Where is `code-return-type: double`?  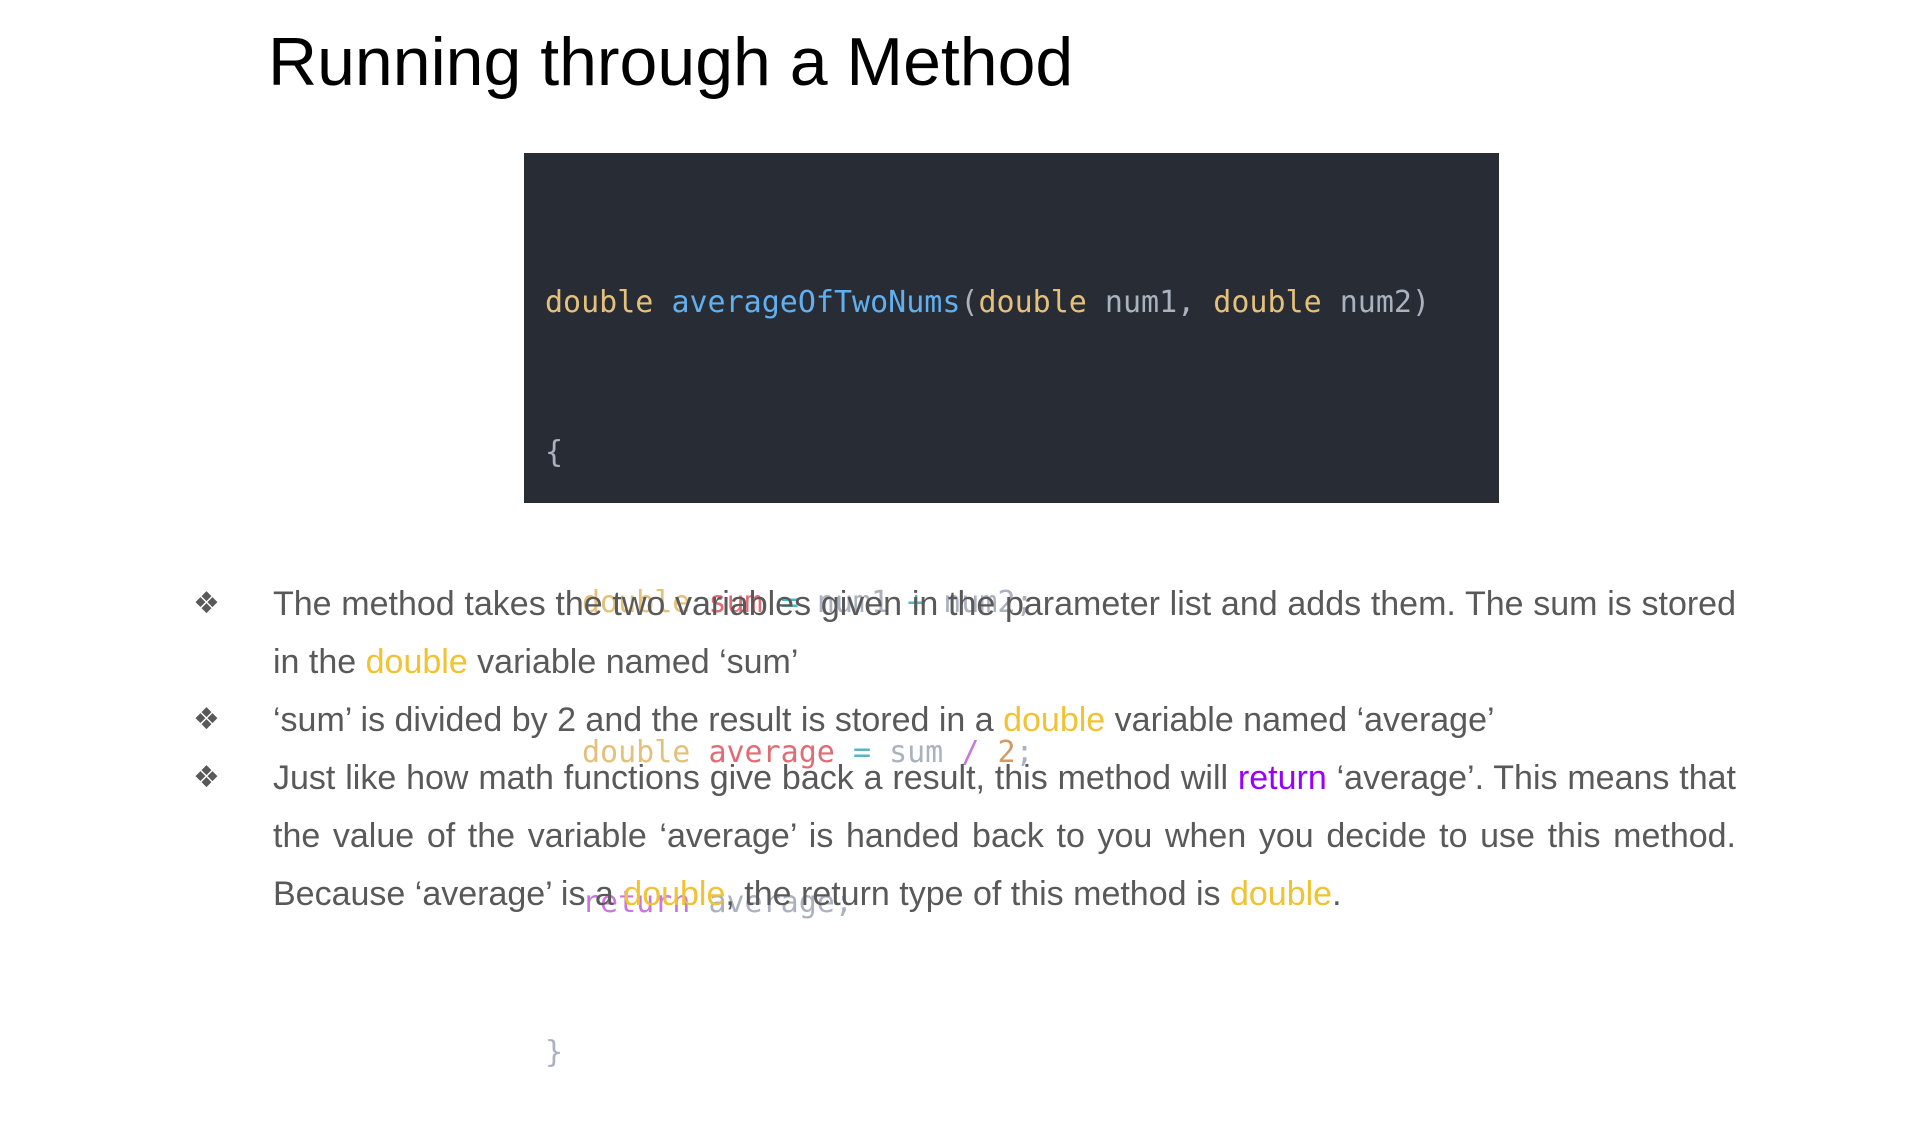 code-return-type: double is located at coordinates (599, 302).